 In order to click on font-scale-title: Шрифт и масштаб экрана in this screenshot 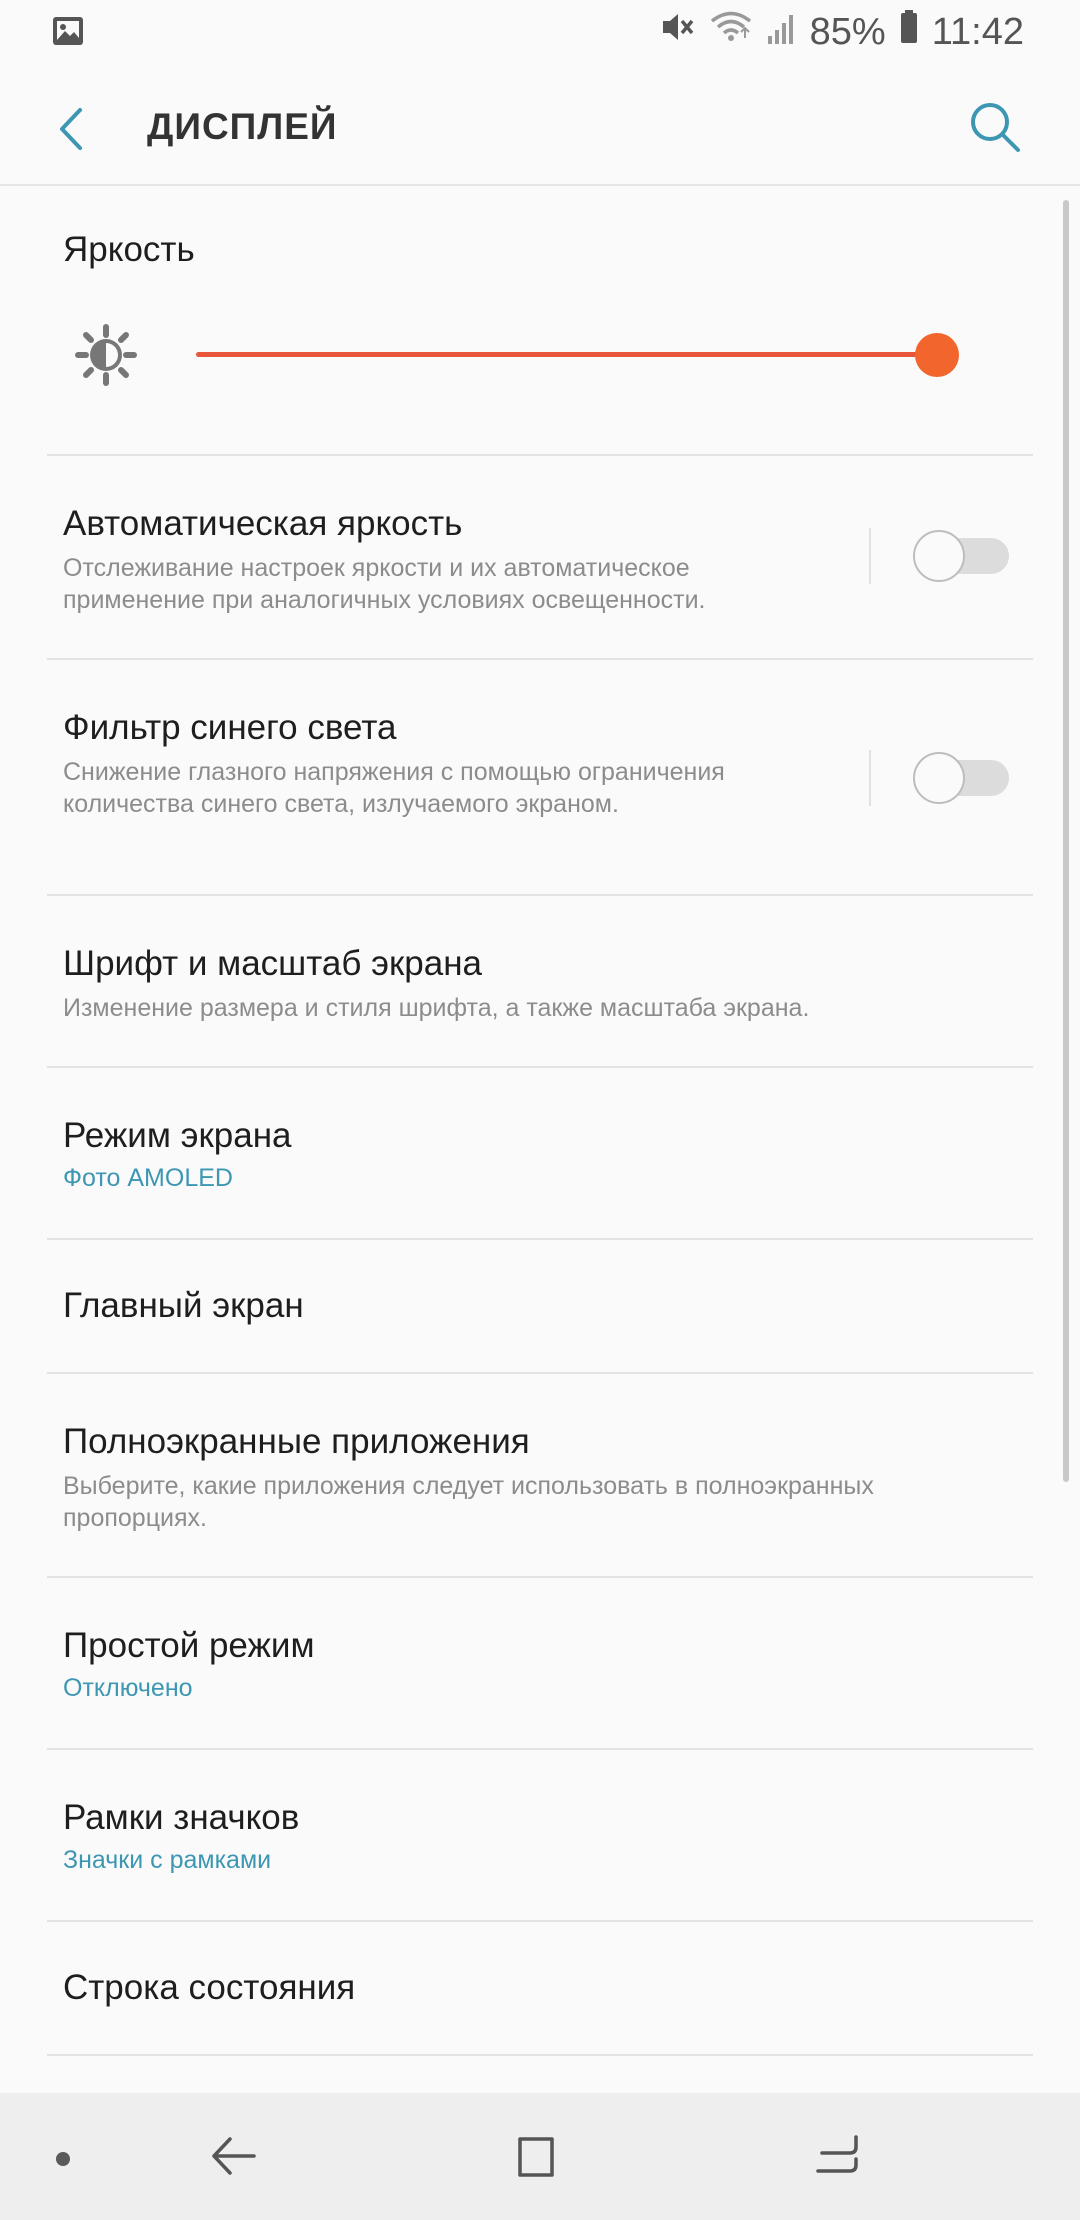, I will do `click(273, 963)`.